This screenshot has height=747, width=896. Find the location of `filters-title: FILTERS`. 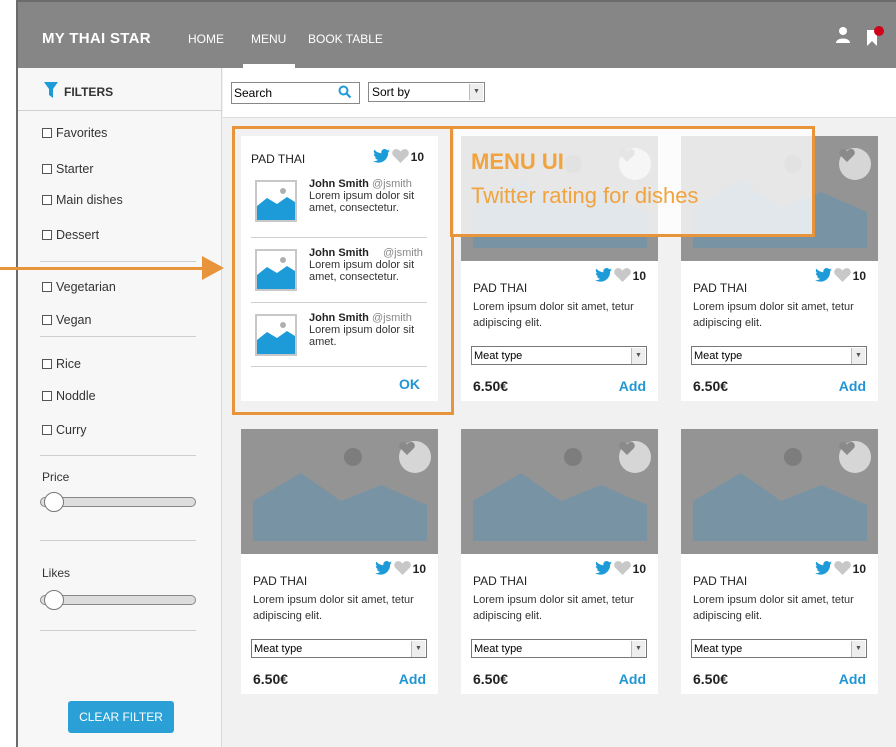

filters-title: FILTERS is located at coordinates (89, 91).